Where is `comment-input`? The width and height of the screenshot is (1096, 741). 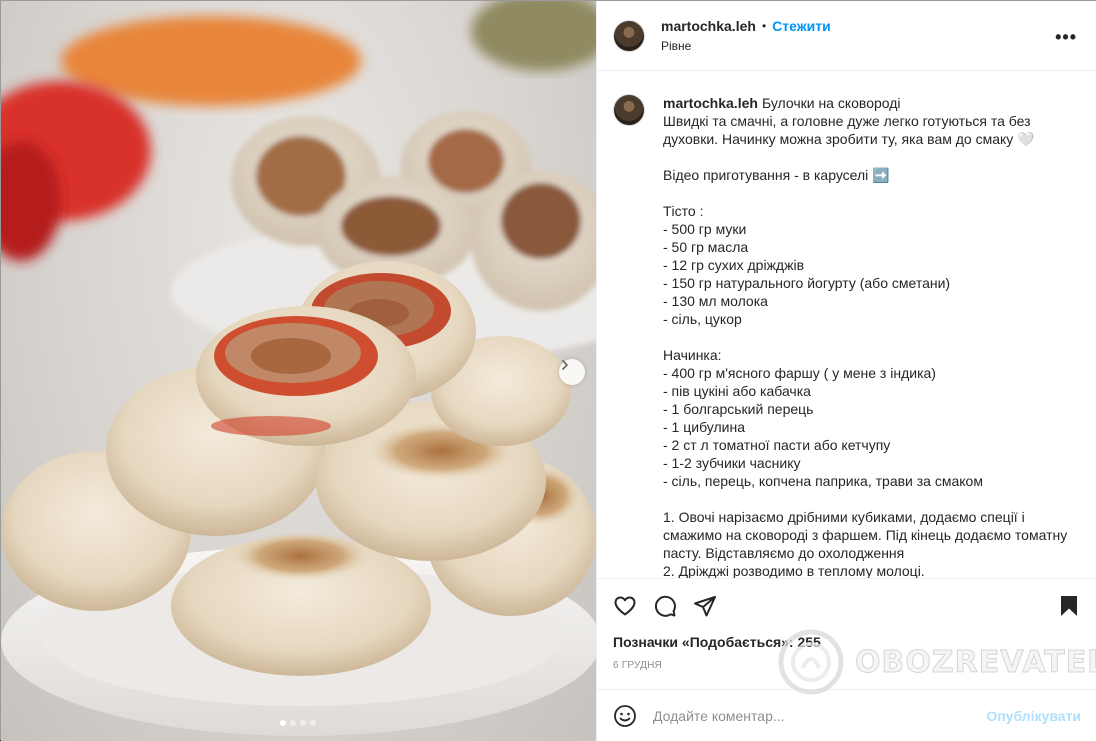
comment-input is located at coordinates (820, 715).